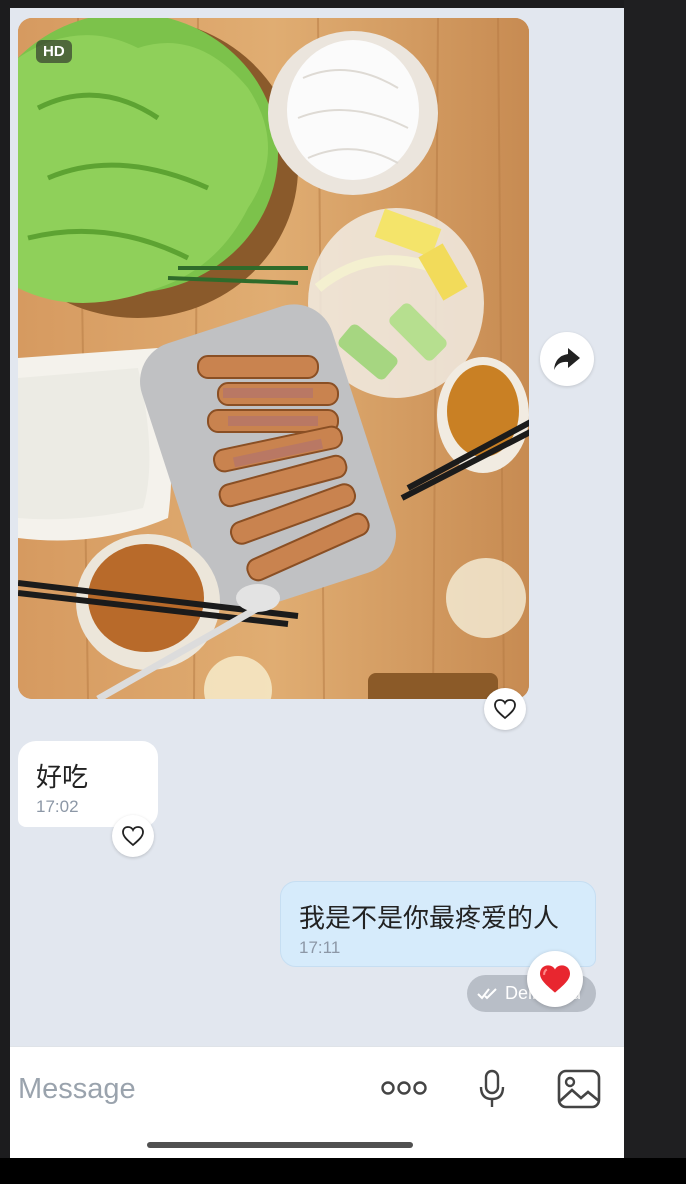  I want to click on heart-filled-icon, so click(555, 979).